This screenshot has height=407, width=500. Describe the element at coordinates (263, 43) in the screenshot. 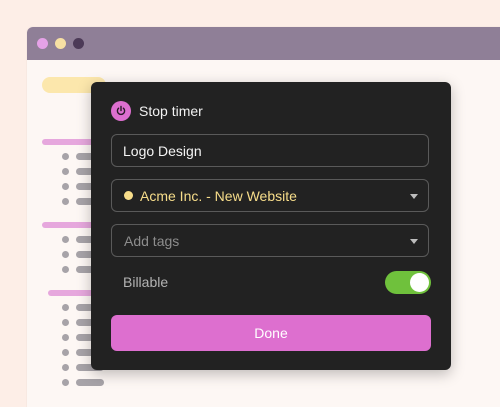

I see `window-titlebar` at that location.